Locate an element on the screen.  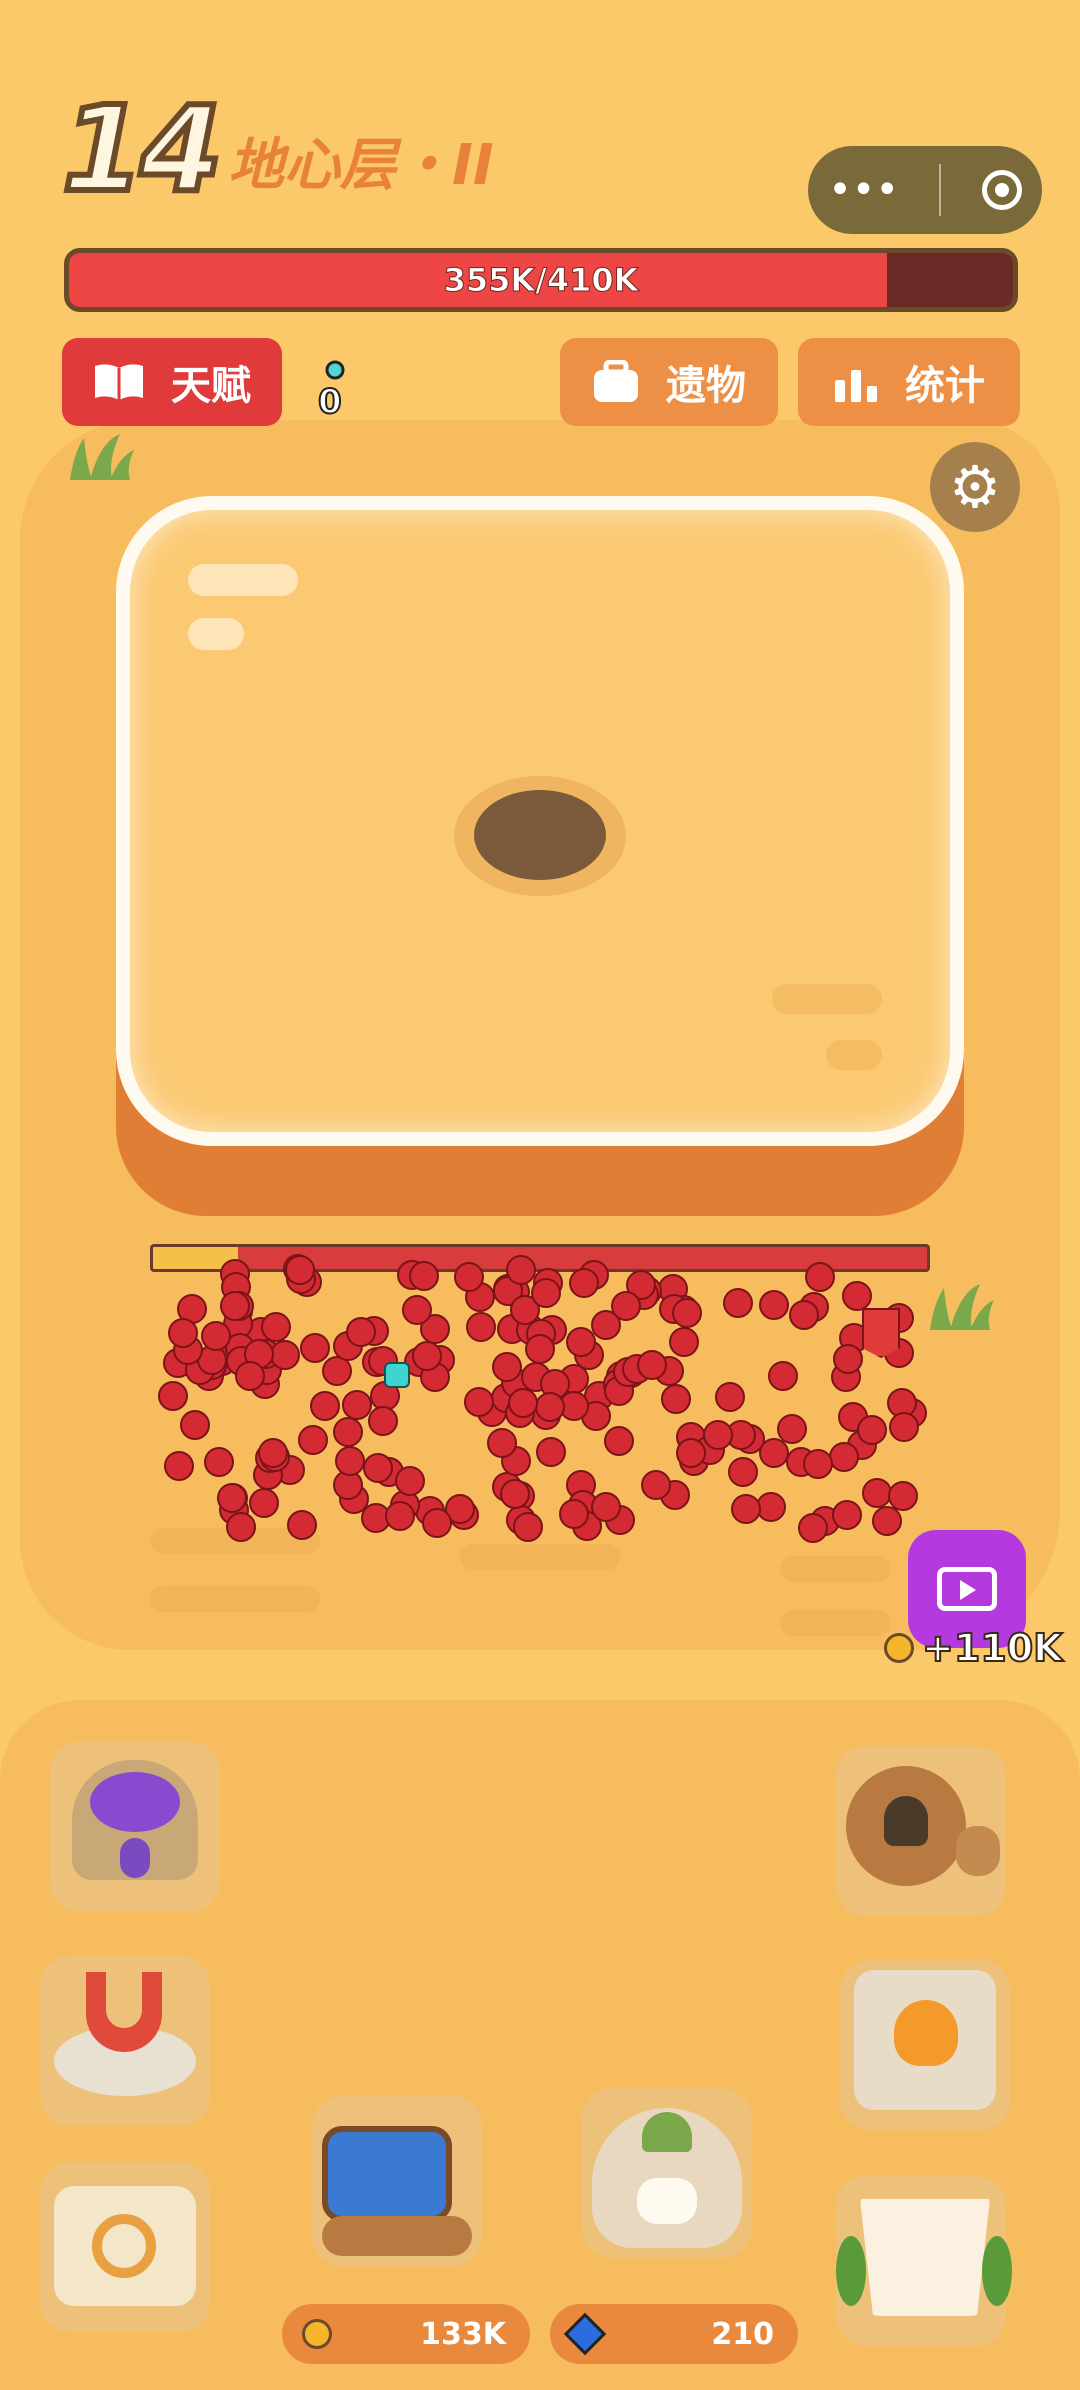
talent-button: 天赋 is located at coordinates (172, 382).